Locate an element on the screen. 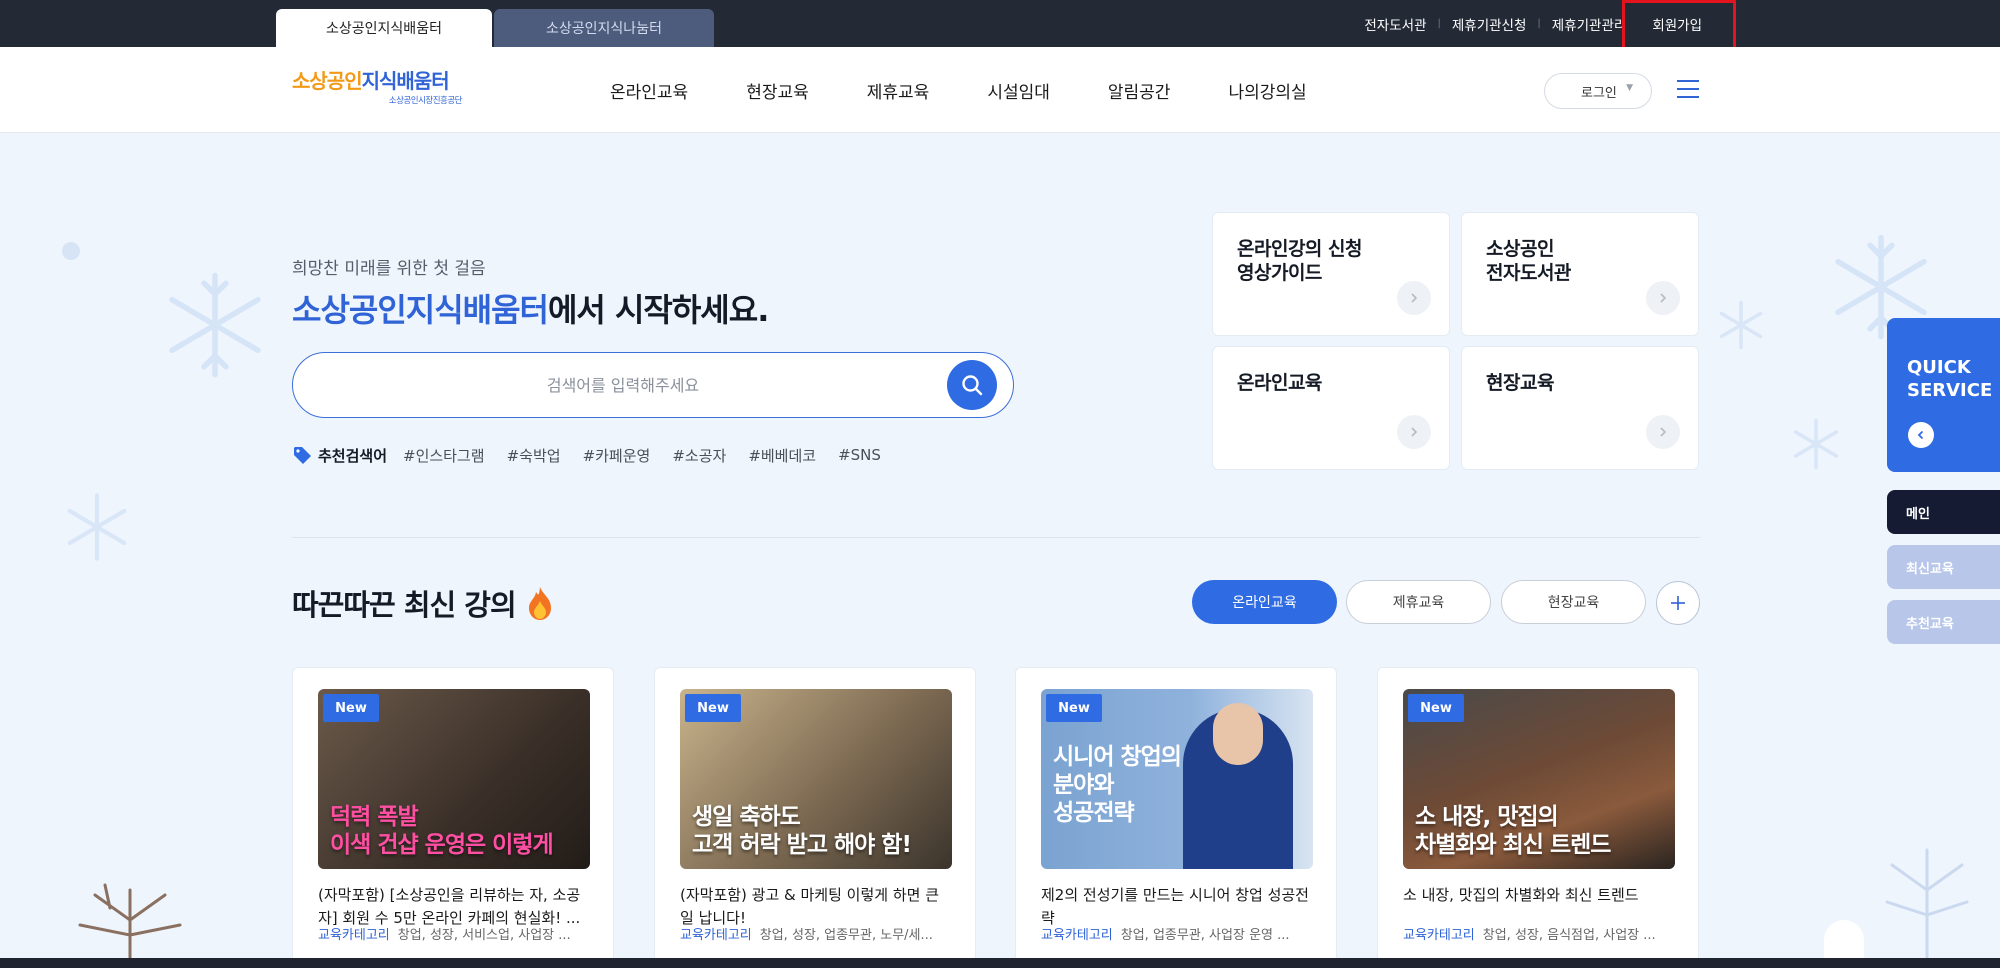 The height and width of the screenshot is (968, 2000). quick-service-title: QUICK SERVICE is located at coordinates (1950, 379).